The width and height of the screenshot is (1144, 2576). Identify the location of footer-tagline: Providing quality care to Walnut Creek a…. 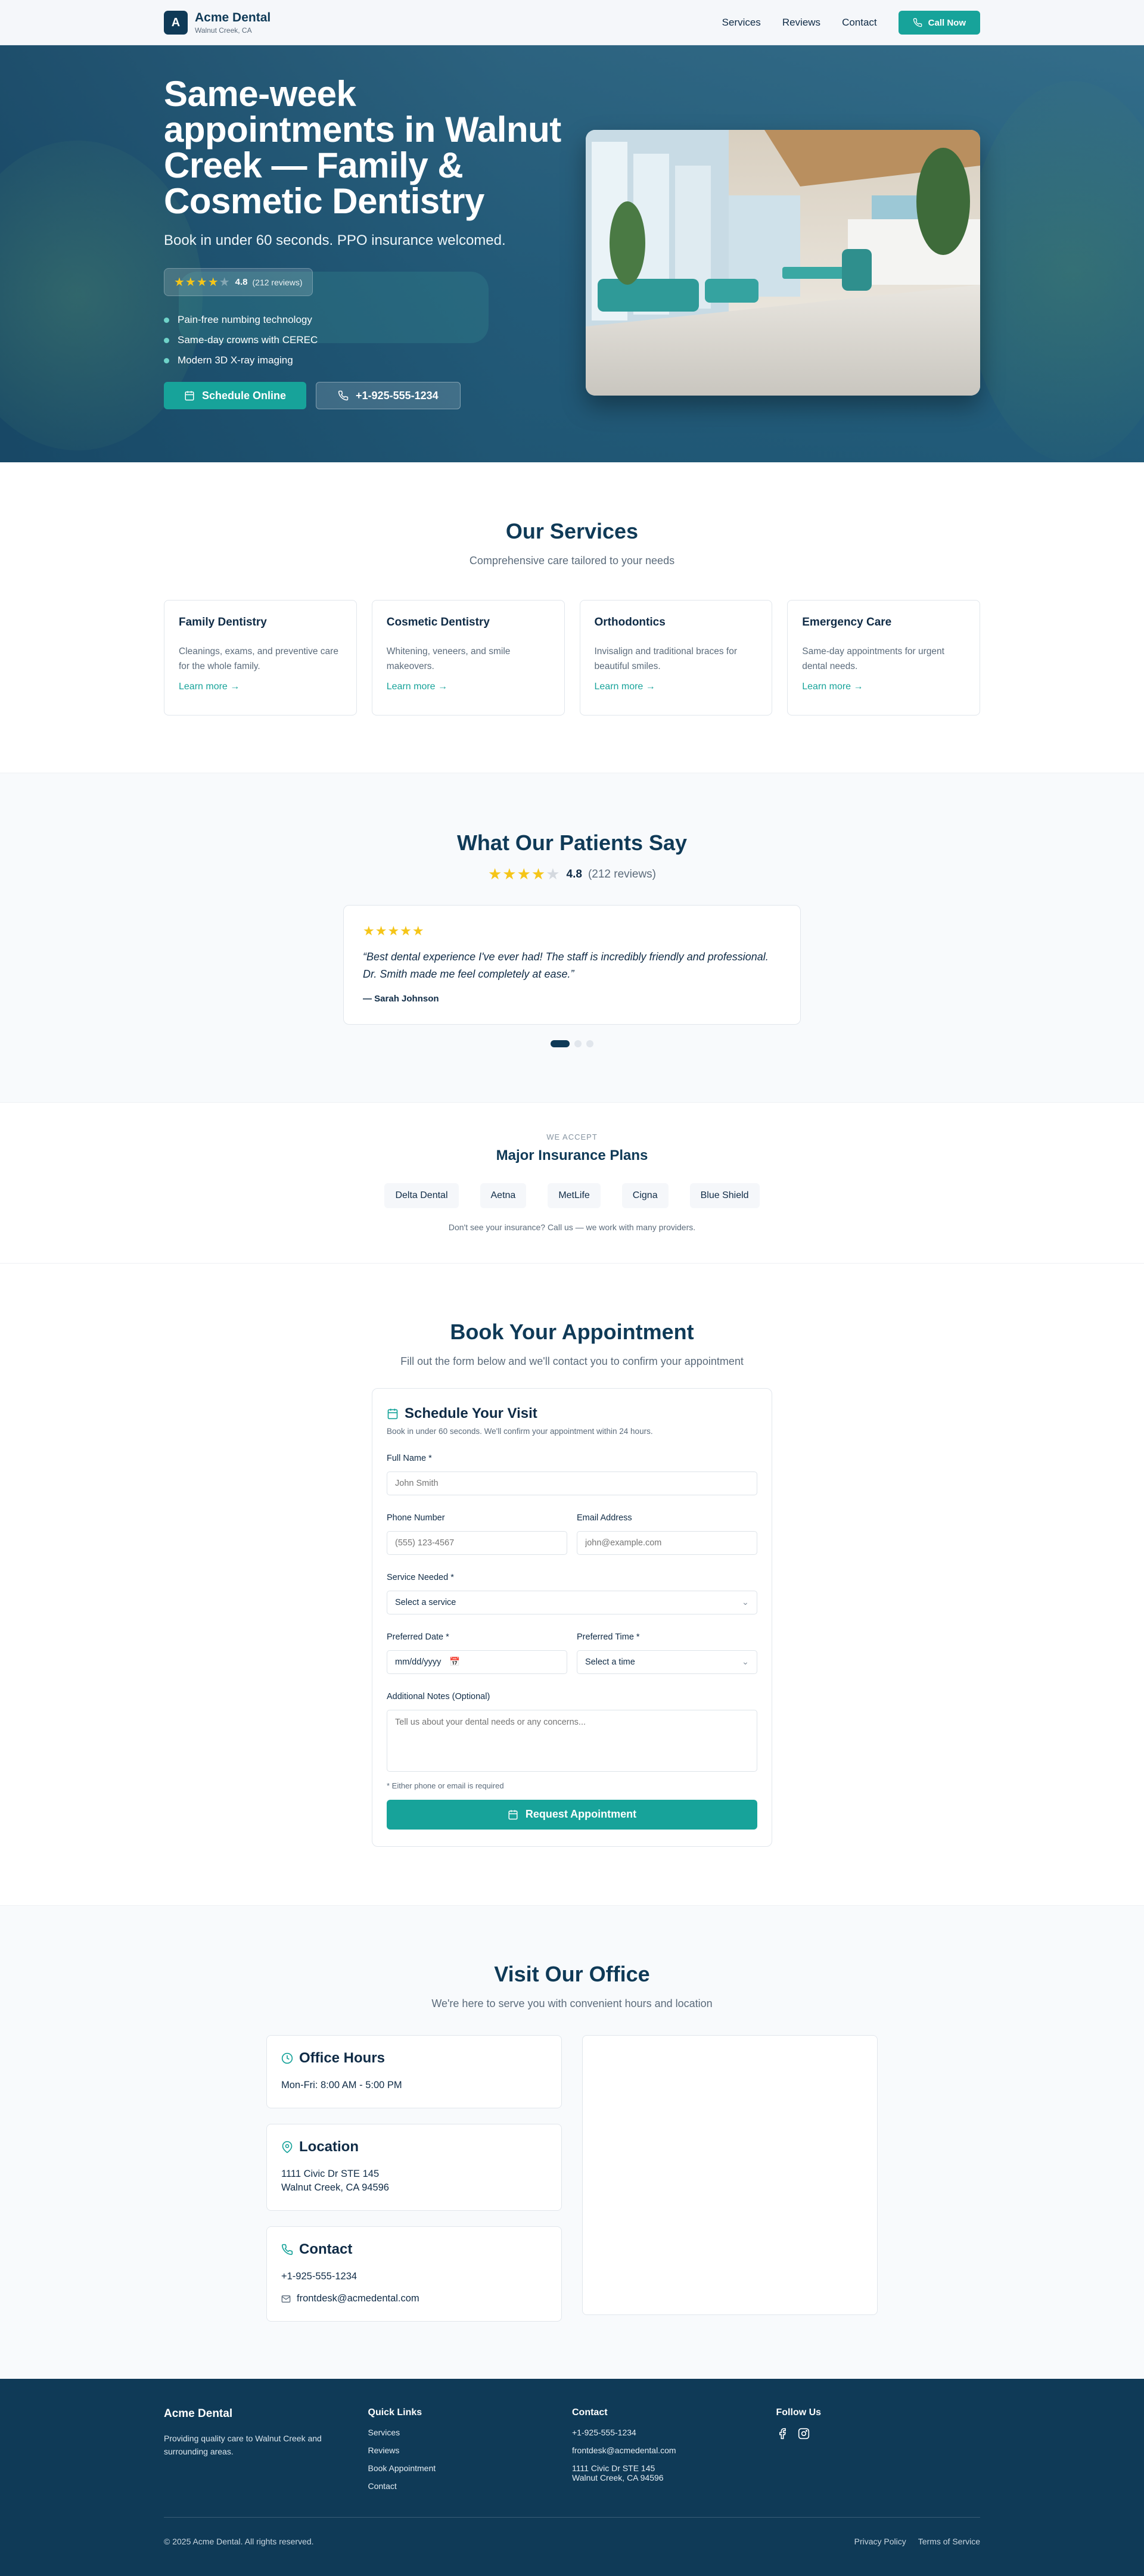
(243, 2445).